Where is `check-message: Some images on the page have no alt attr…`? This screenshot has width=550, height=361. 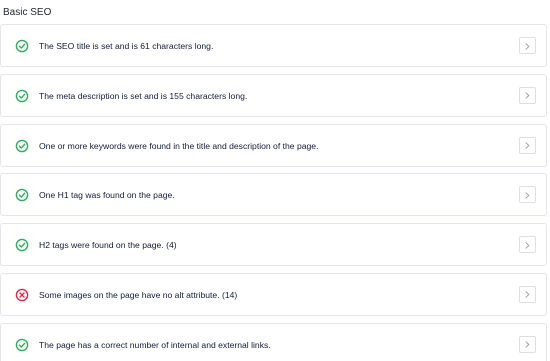 check-message: Some images on the page have no alt attr… is located at coordinates (138, 294).